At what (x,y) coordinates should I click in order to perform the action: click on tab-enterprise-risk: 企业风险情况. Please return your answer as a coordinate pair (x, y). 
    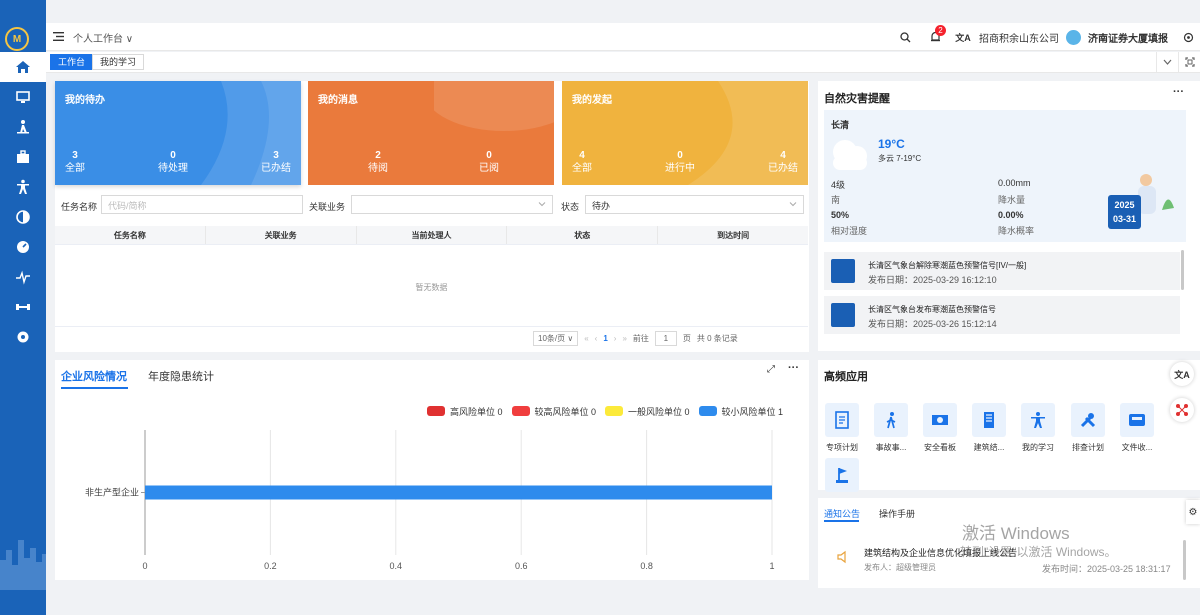
    Looking at the image, I should click on (94, 376).